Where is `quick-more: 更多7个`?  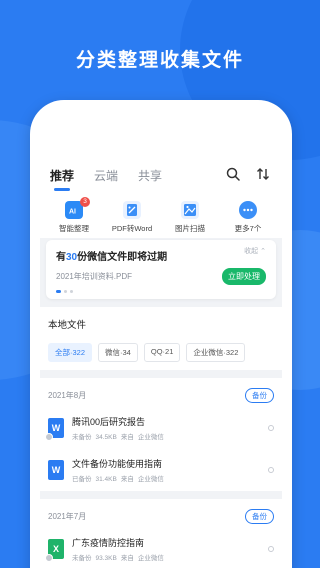
quick-more: 更多7个 is located at coordinates (248, 217).